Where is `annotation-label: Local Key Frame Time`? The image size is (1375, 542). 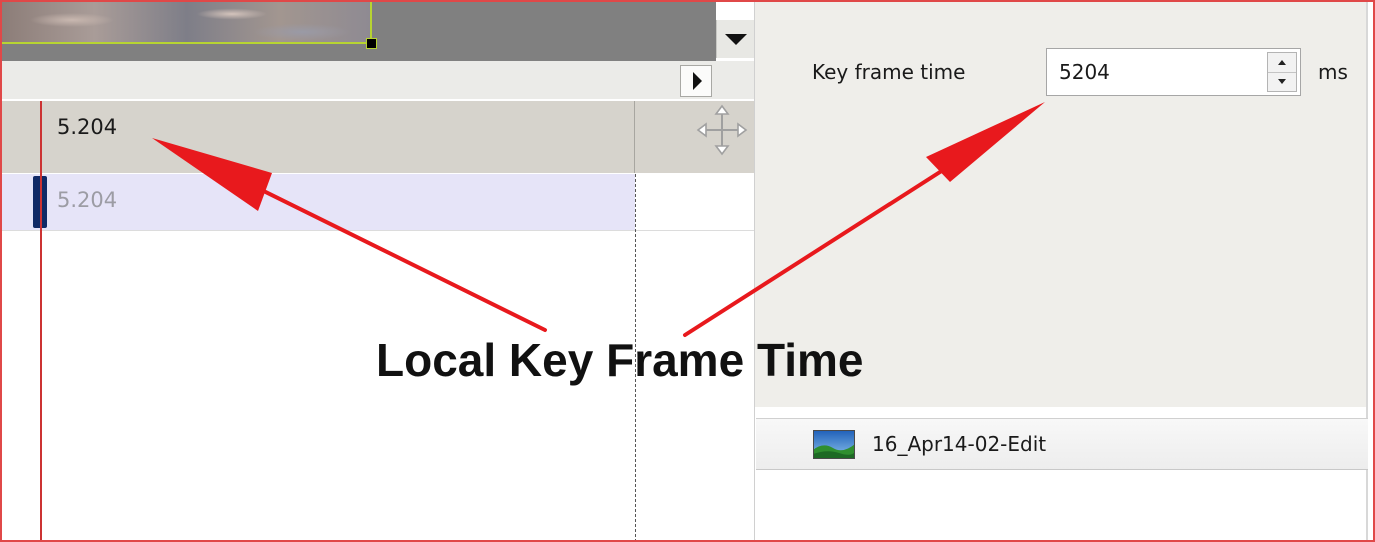
annotation-label: Local Key Frame Time is located at coordinates (620, 360).